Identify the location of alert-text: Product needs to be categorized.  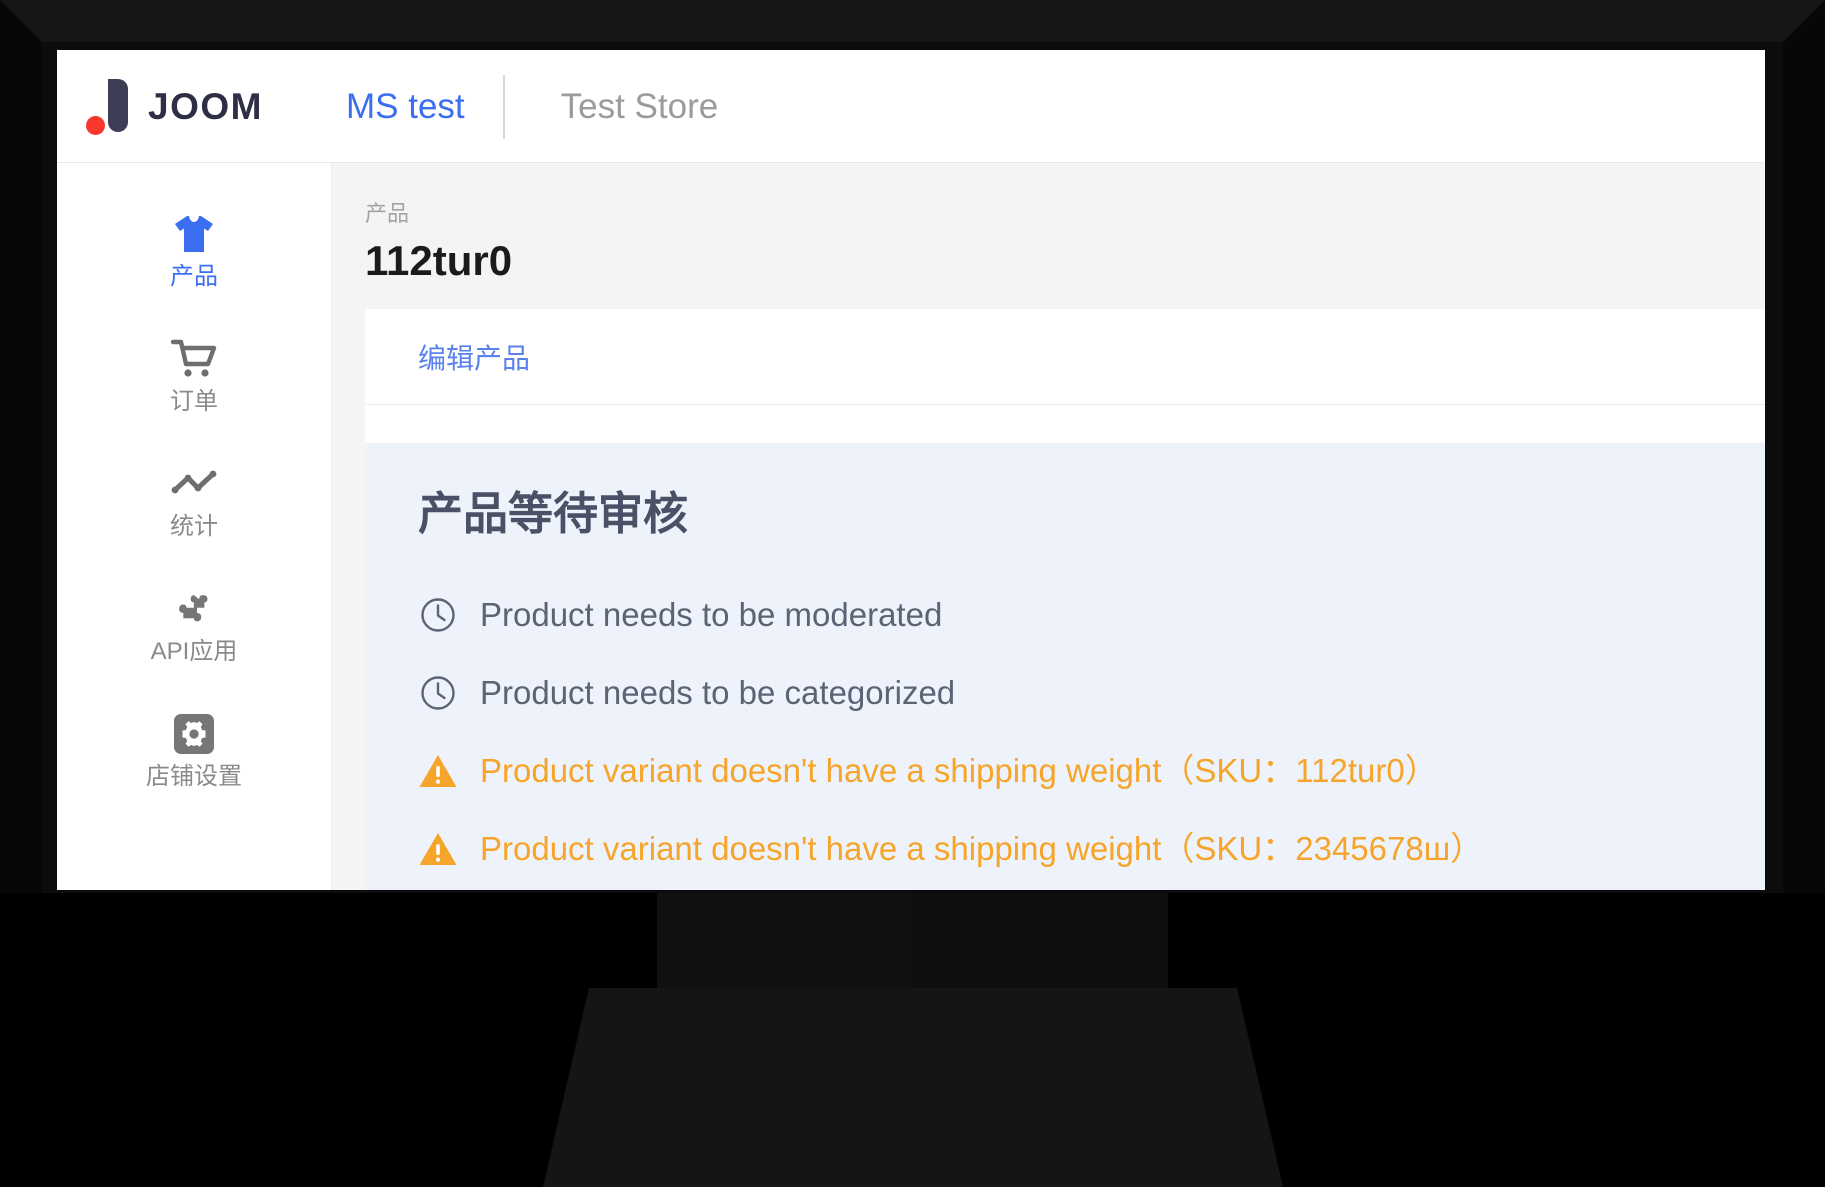
(718, 693).